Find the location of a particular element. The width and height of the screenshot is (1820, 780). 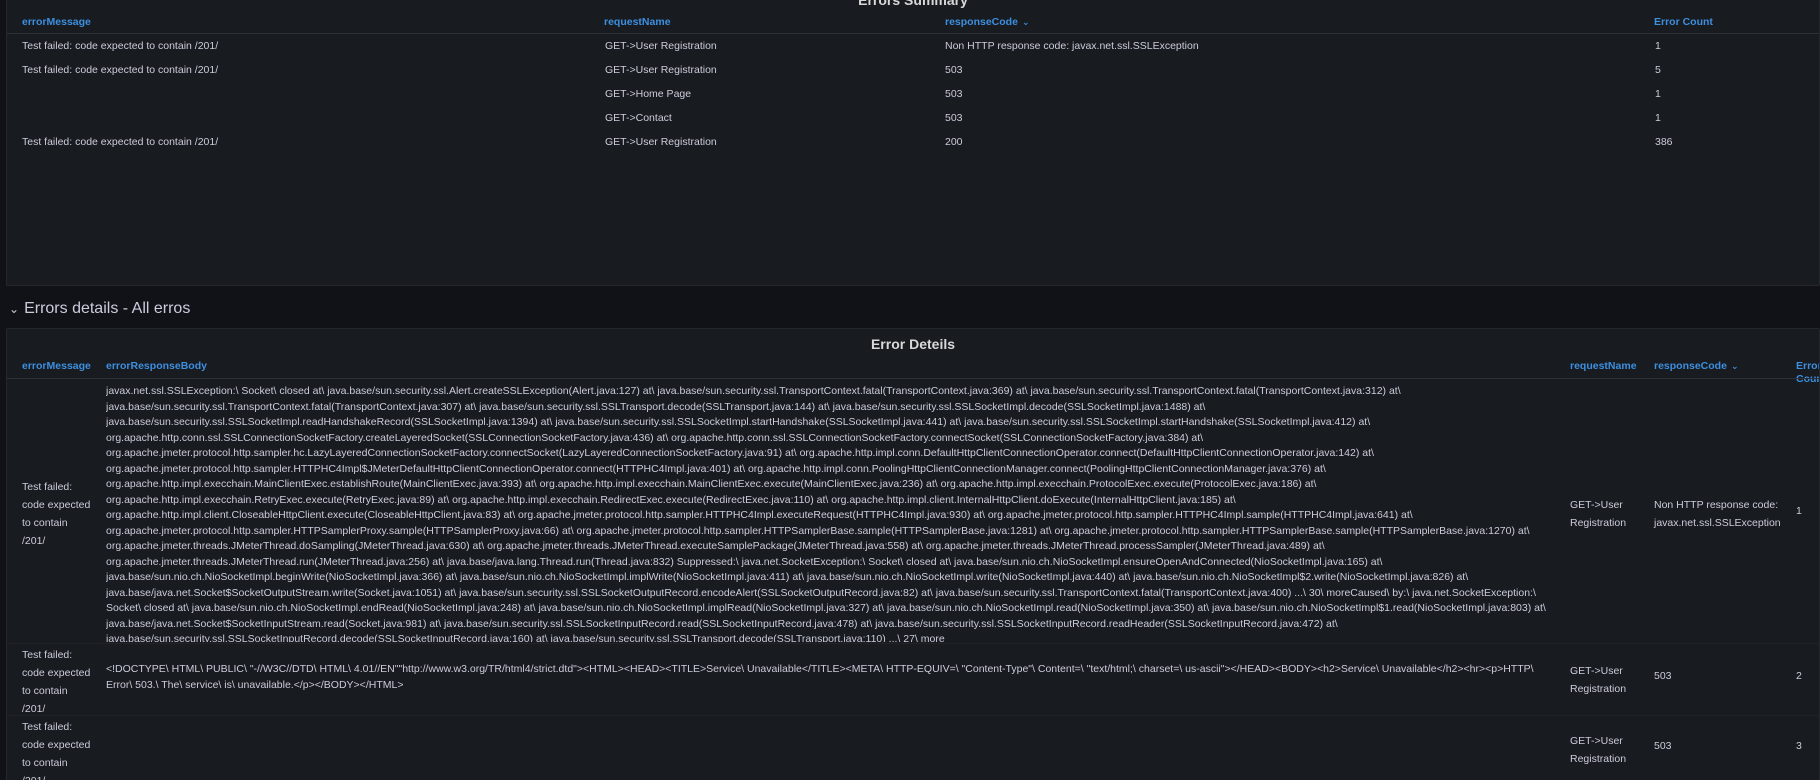

column-header-errorresponsebody: errorResponseBody is located at coordinates (156, 366).